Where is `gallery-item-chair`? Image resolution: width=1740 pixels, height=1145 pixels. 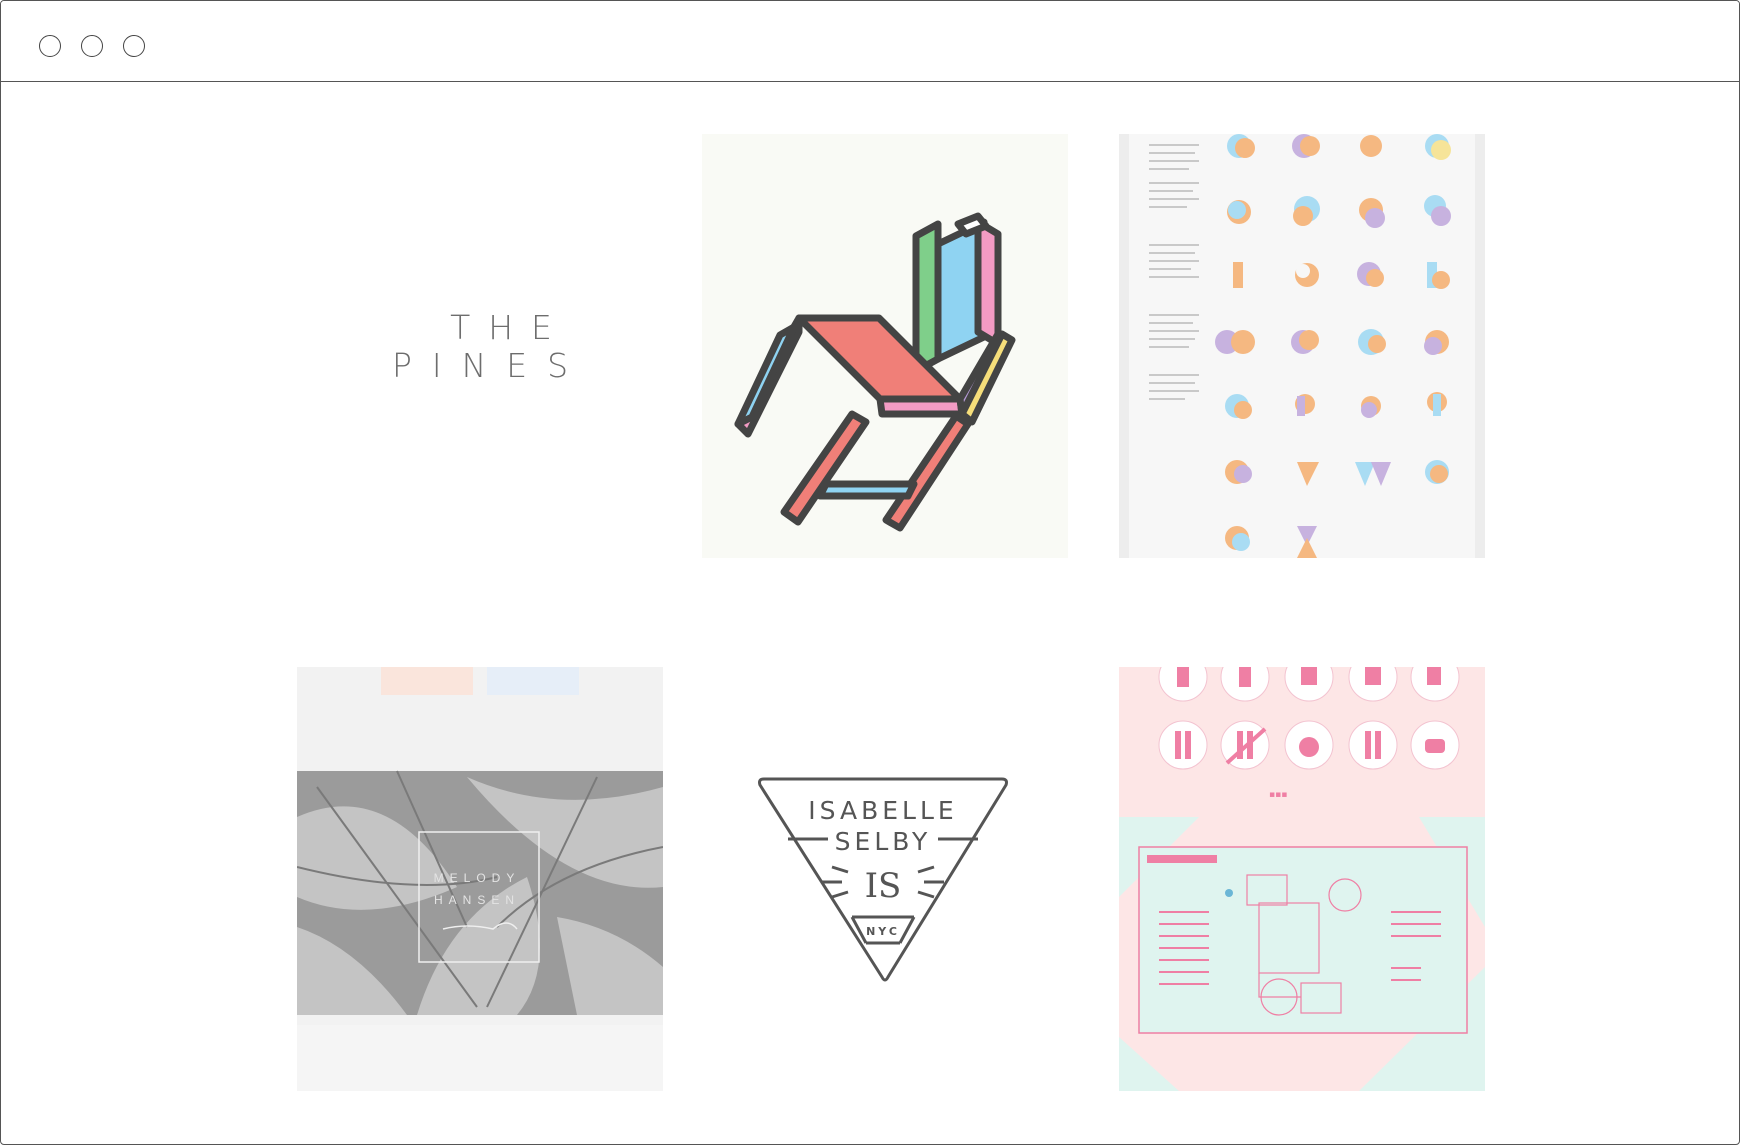
gallery-item-chair is located at coordinates (885, 346).